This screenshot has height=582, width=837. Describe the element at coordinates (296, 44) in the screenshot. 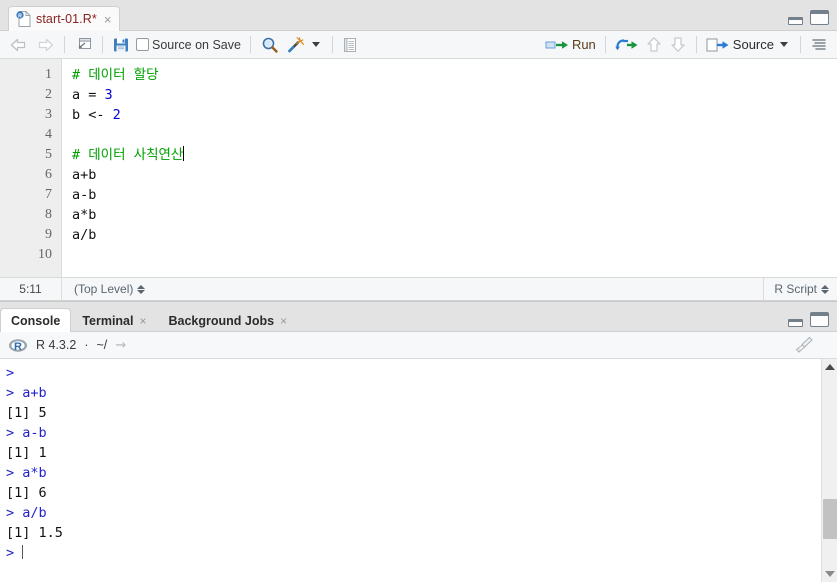

I see `code-tools-magic-wand-icon` at that location.